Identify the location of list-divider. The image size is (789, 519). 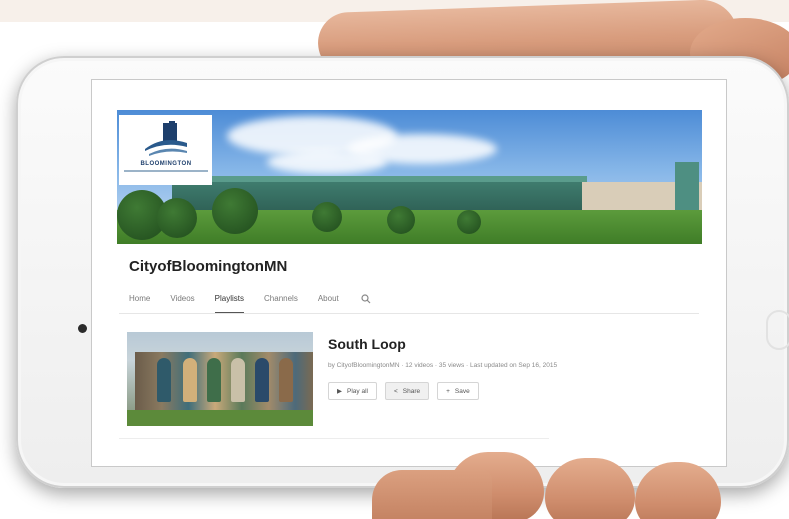
(334, 438).